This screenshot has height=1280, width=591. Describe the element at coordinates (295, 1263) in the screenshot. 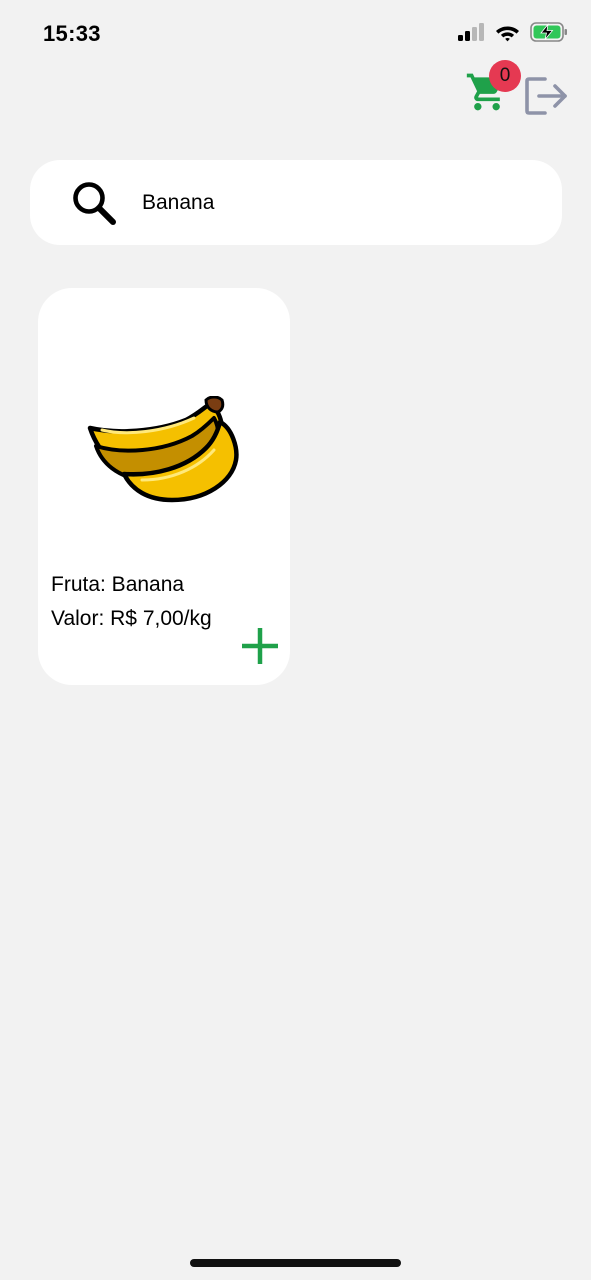

I see `home-indicator` at that location.